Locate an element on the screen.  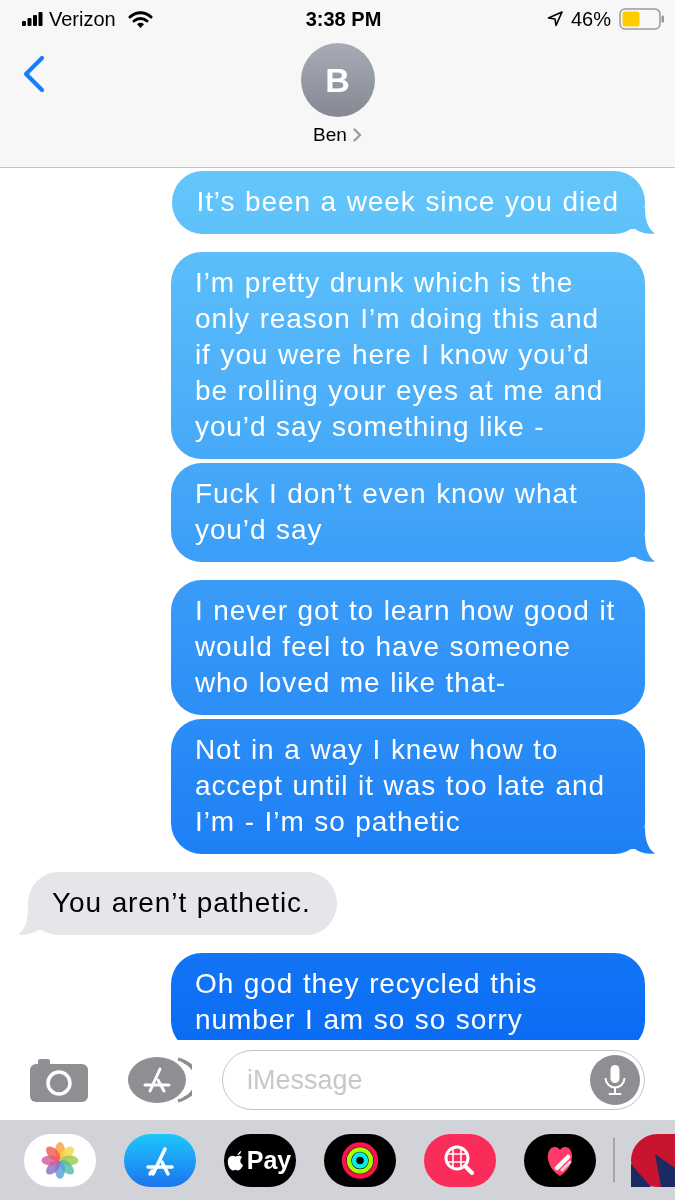
sent-message: Oh god they recycled this number I am so so sorry is located at coordinates (408, 996).